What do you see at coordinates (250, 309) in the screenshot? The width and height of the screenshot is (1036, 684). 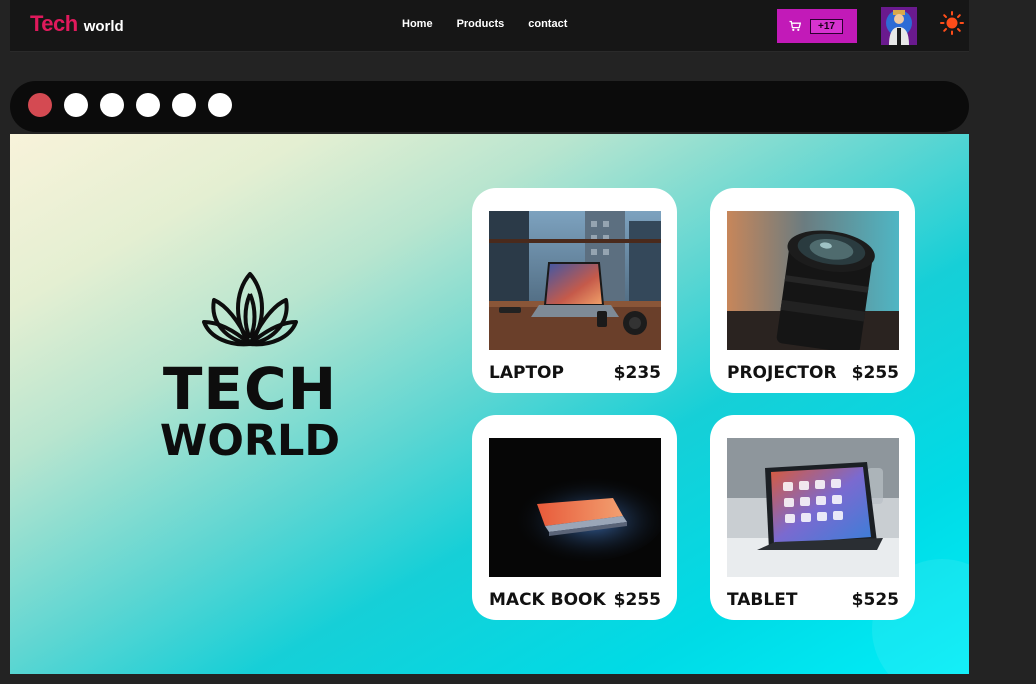 I see `lotus-icon` at bounding box center [250, 309].